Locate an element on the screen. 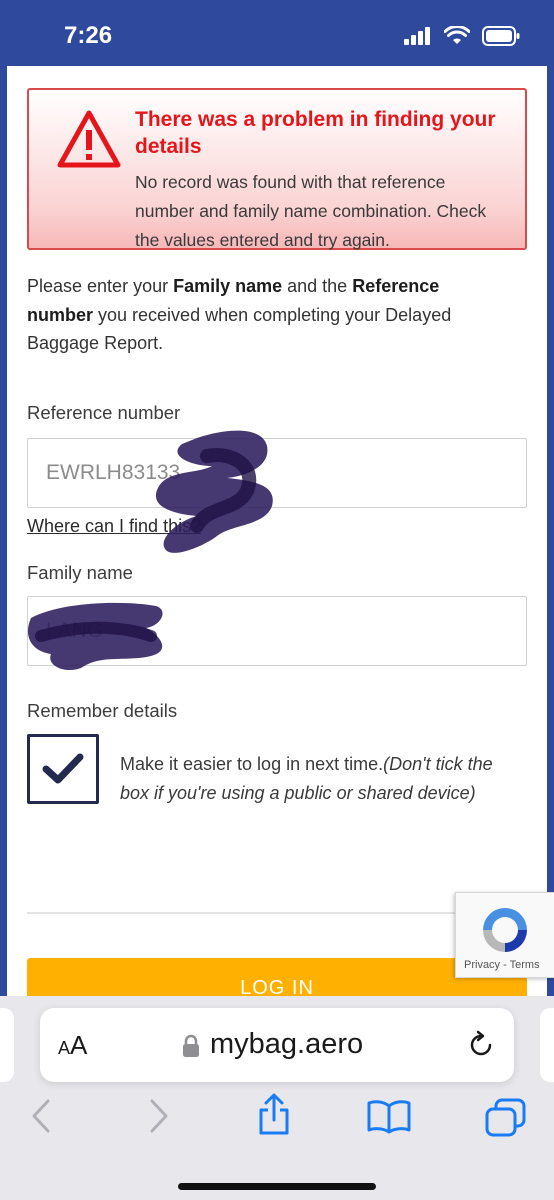  wifi-icon is located at coordinates (457, 35).